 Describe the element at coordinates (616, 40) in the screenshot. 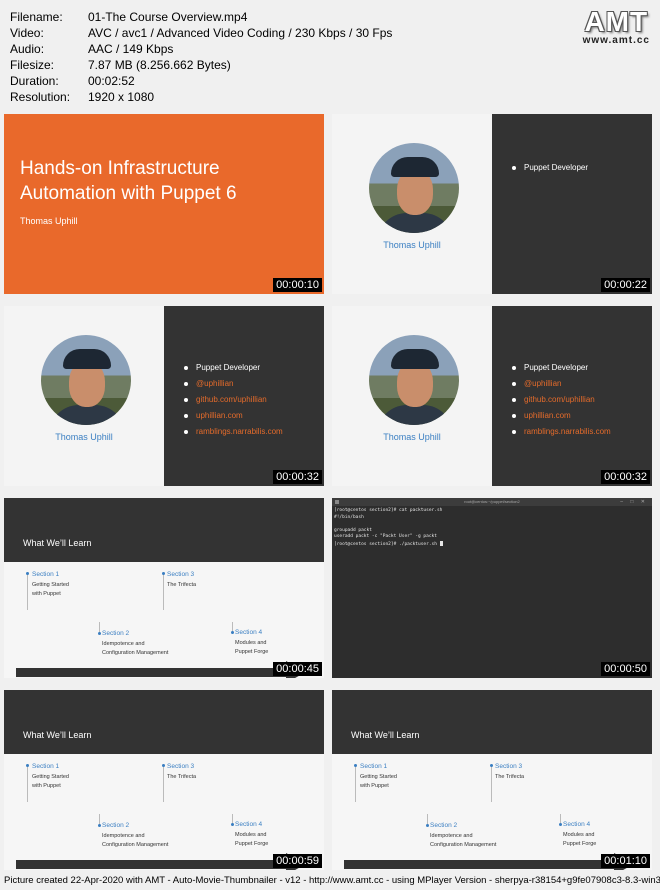

I see `logo-url: www.amt.cc` at that location.